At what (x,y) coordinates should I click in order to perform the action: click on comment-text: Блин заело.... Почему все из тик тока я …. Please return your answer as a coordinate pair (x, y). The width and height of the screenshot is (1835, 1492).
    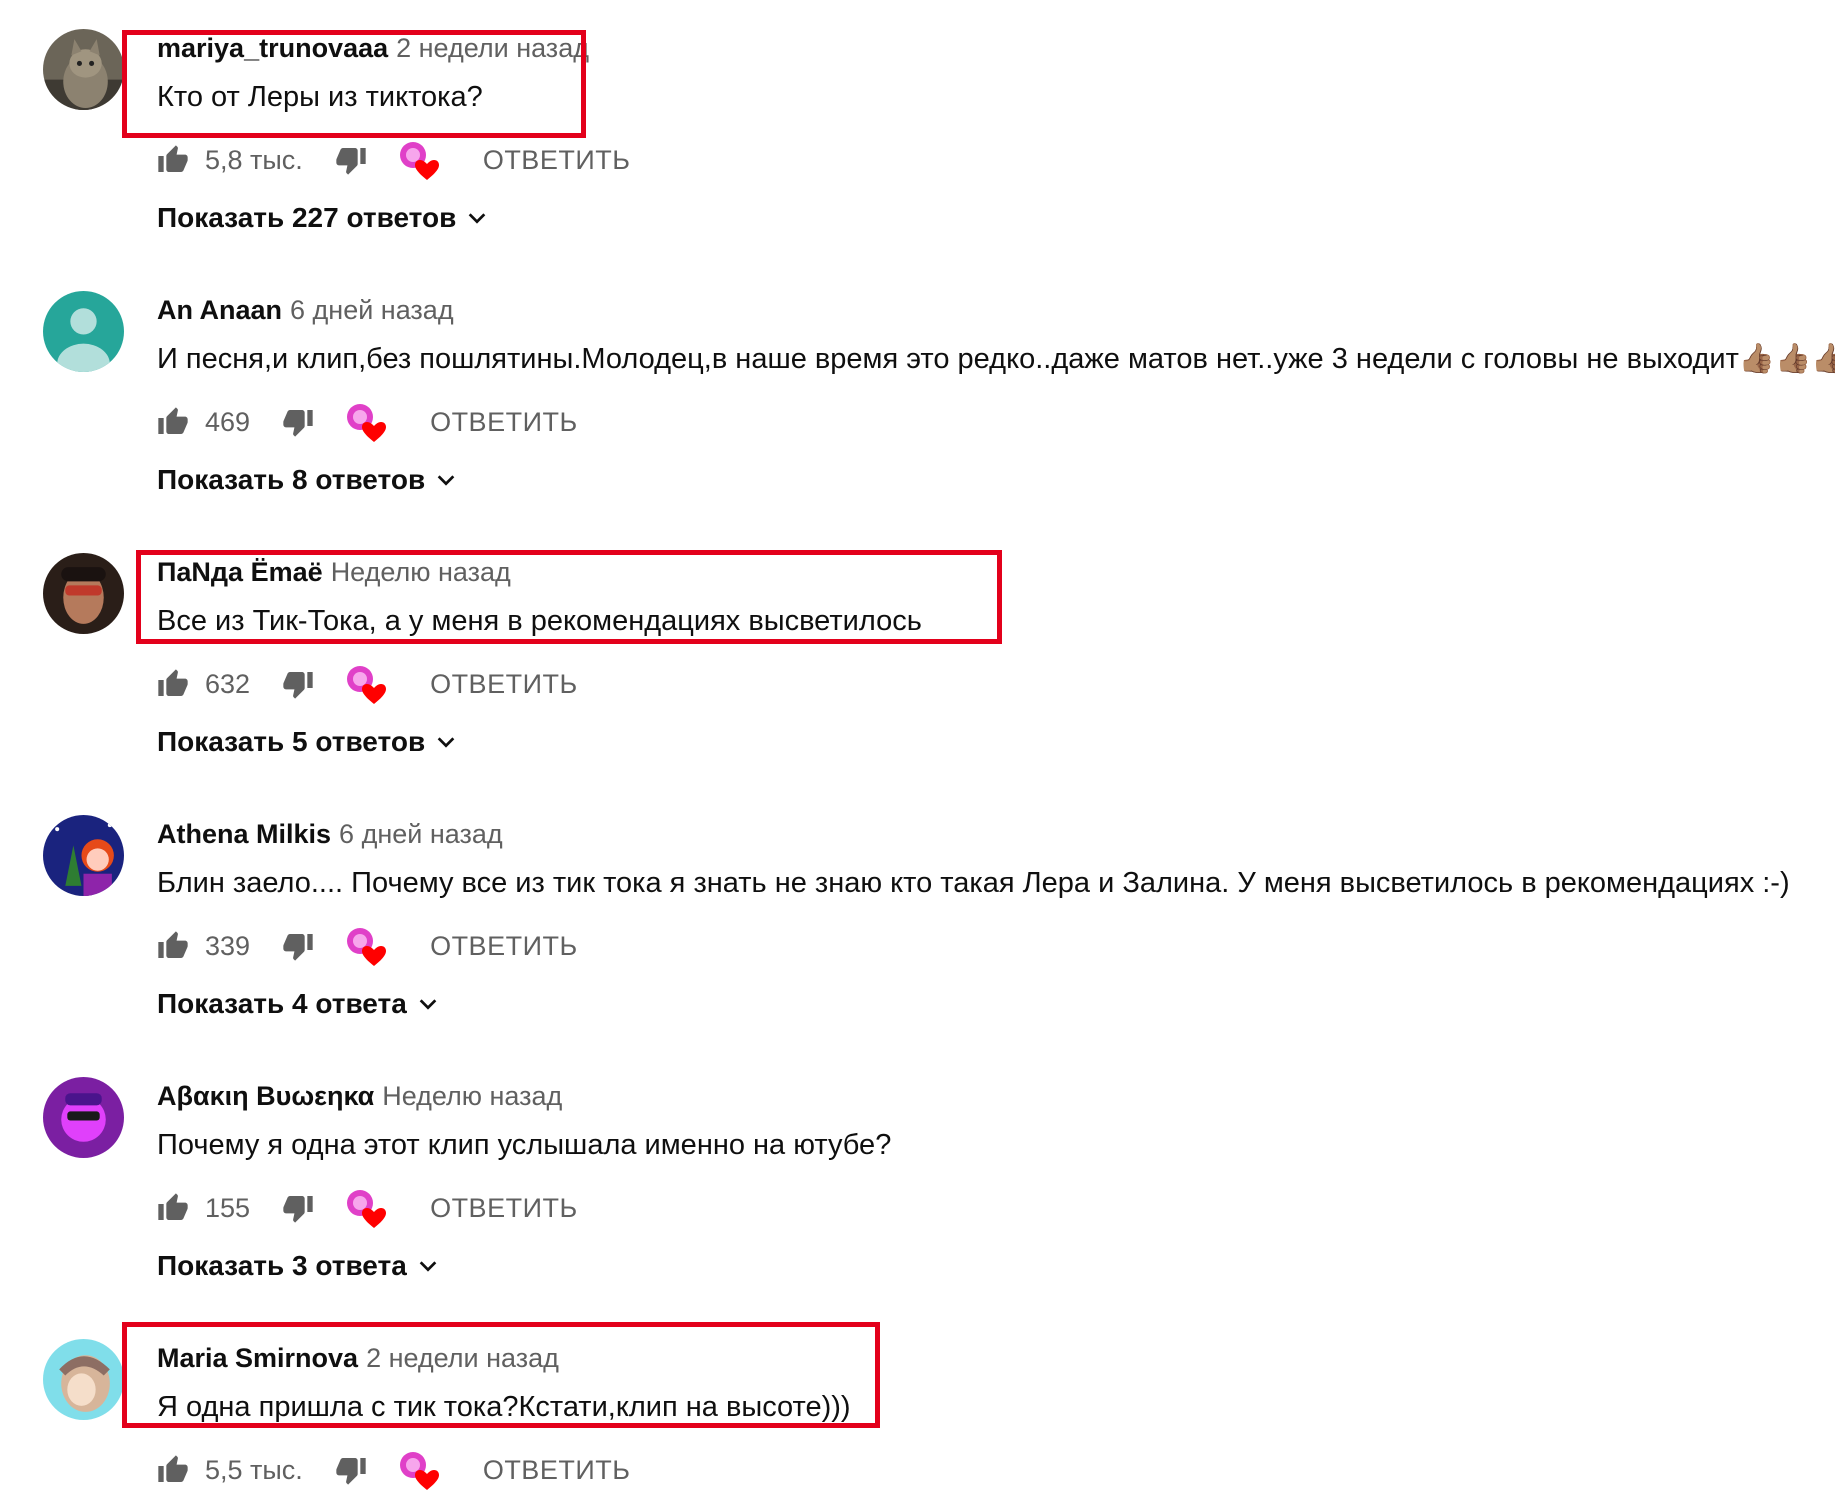
    Looking at the image, I should click on (973, 883).